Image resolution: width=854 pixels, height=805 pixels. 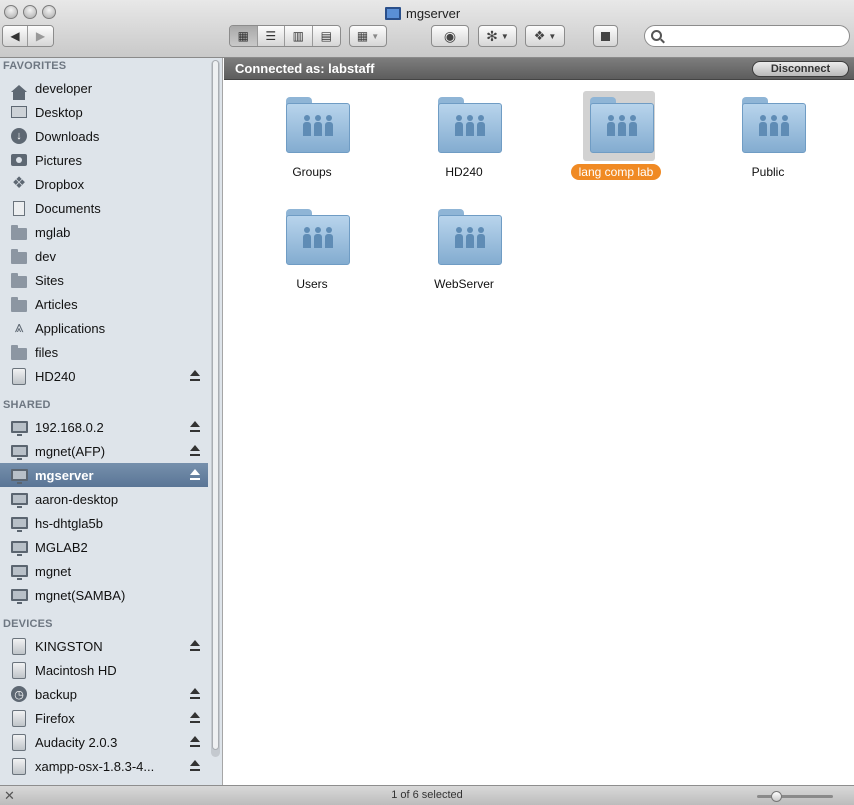 What do you see at coordinates (104, 523) in the screenshot?
I see `sidebar-item-hs-dhtgla5b: hs-dhtgla5b` at bounding box center [104, 523].